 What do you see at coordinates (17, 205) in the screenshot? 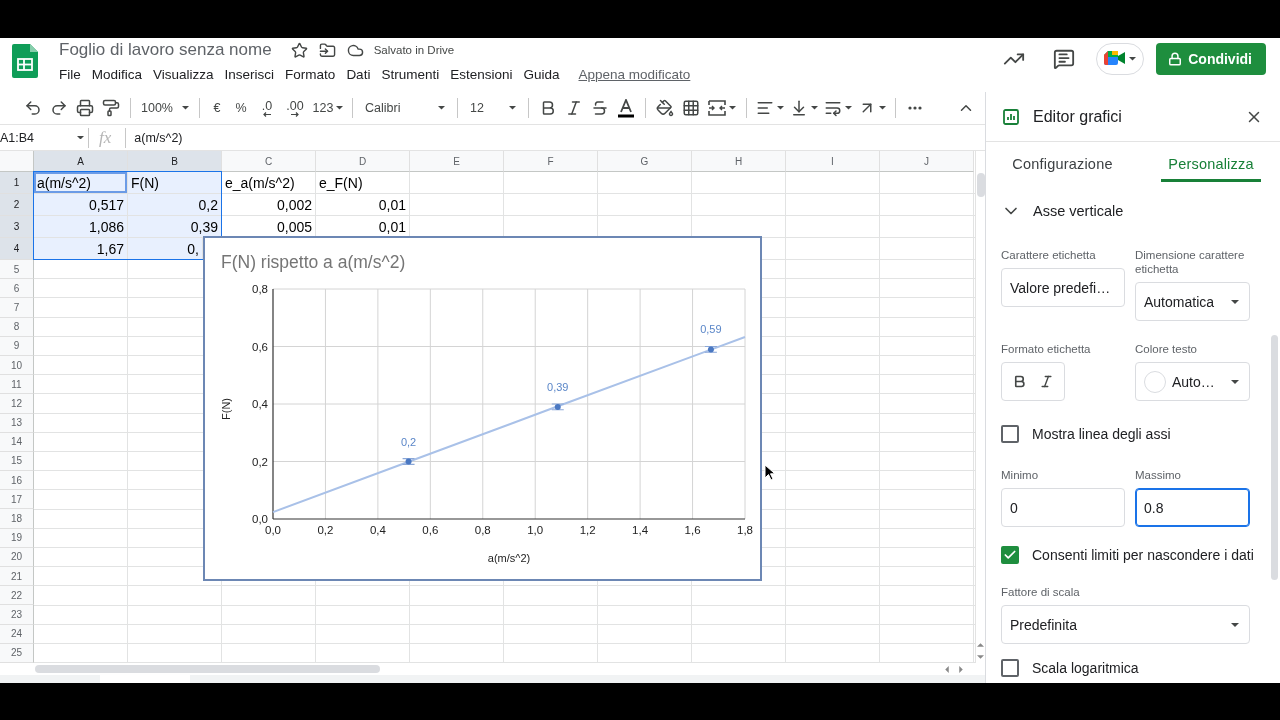
I see `row-header: 2` at bounding box center [17, 205].